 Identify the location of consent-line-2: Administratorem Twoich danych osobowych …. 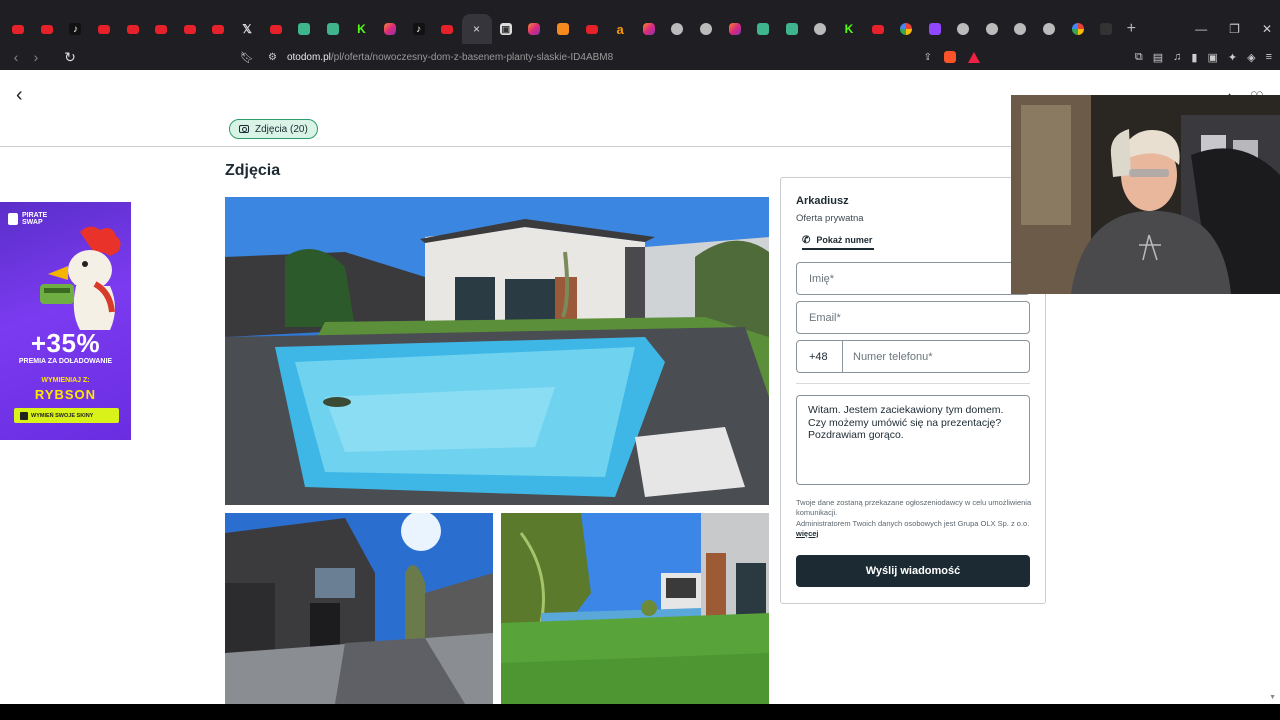
(913, 523).